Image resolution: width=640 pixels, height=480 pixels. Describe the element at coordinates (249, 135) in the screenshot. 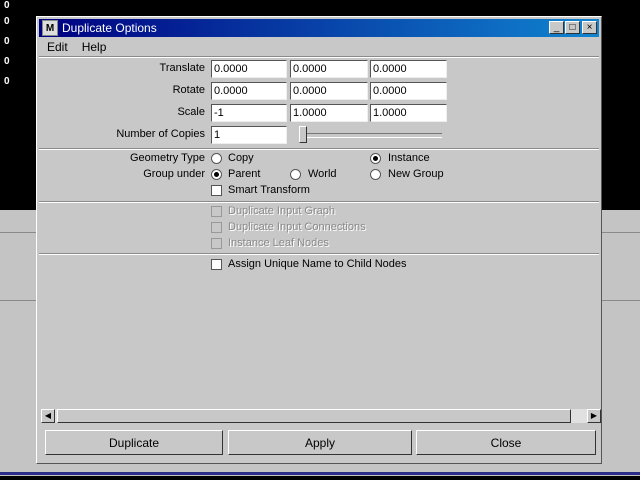

I see `copies-field: 1` at that location.